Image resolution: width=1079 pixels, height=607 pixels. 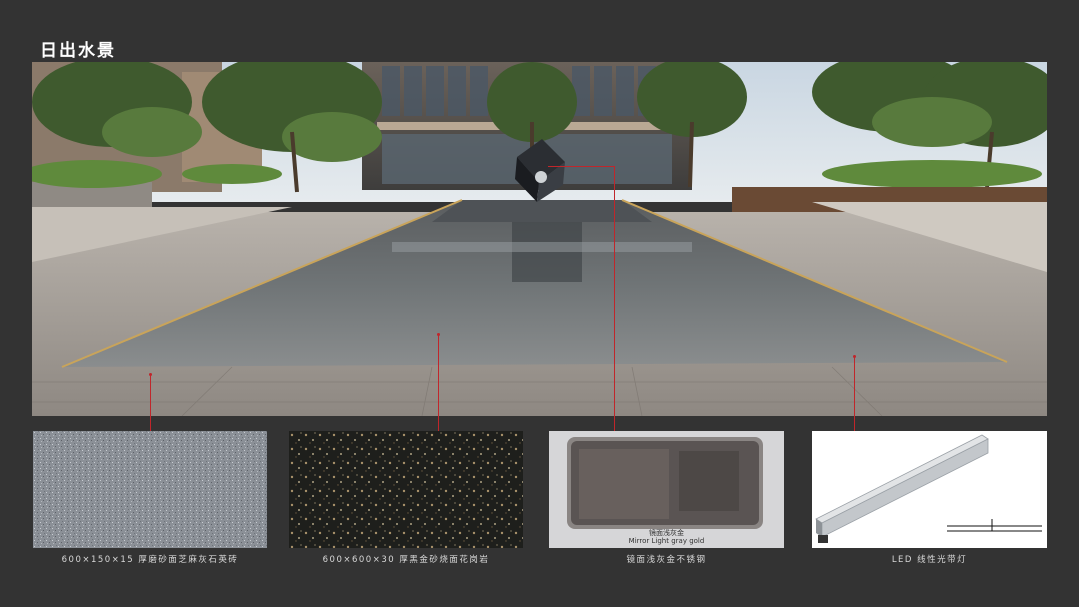 What do you see at coordinates (929, 560) in the screenshot?
I see `caption-led-strip: LED 线性光带灯` at bounding box center [929, 560].